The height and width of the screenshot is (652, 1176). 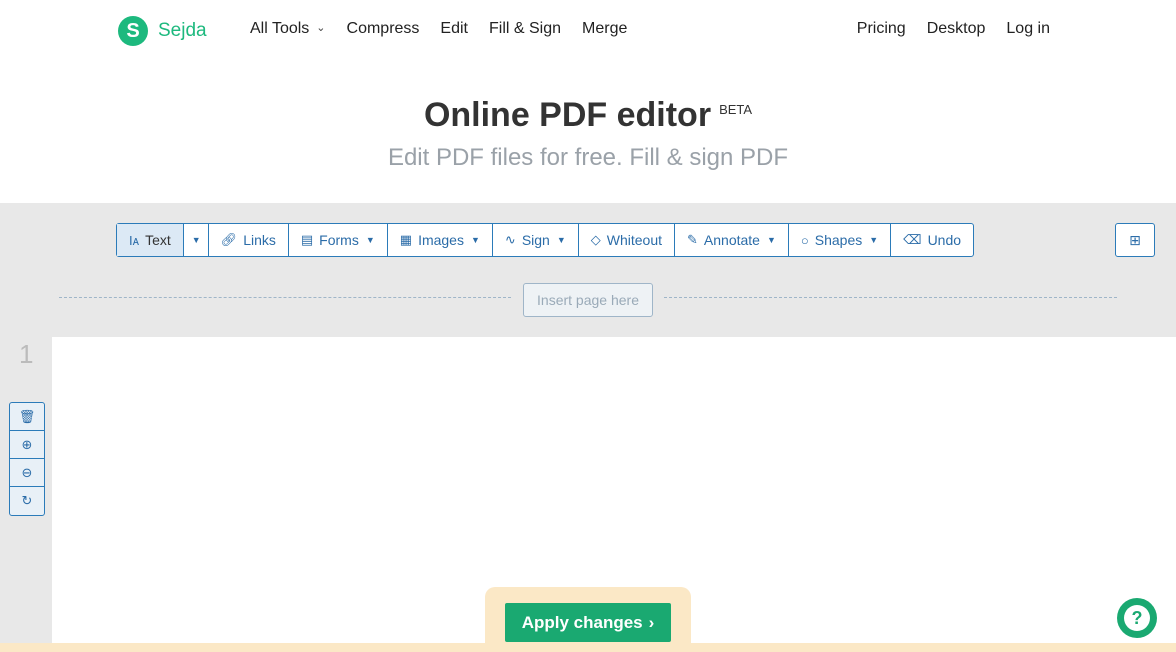 I want to click on nav-pricing: Pricing, so click(x=881, y=29).